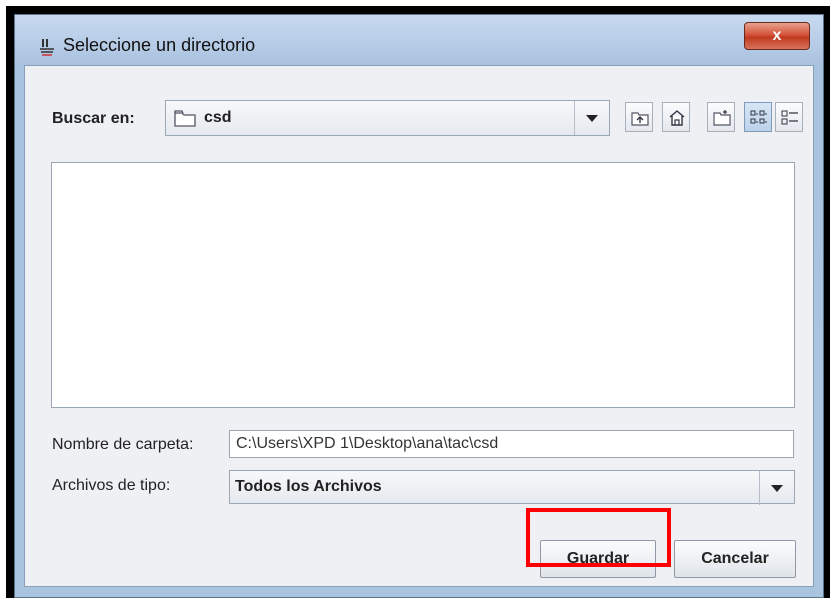  Describe the element at coordinates (123, 444) in the screenshot. I see `folder-name-label: Nombre de carpeta:` at that location.